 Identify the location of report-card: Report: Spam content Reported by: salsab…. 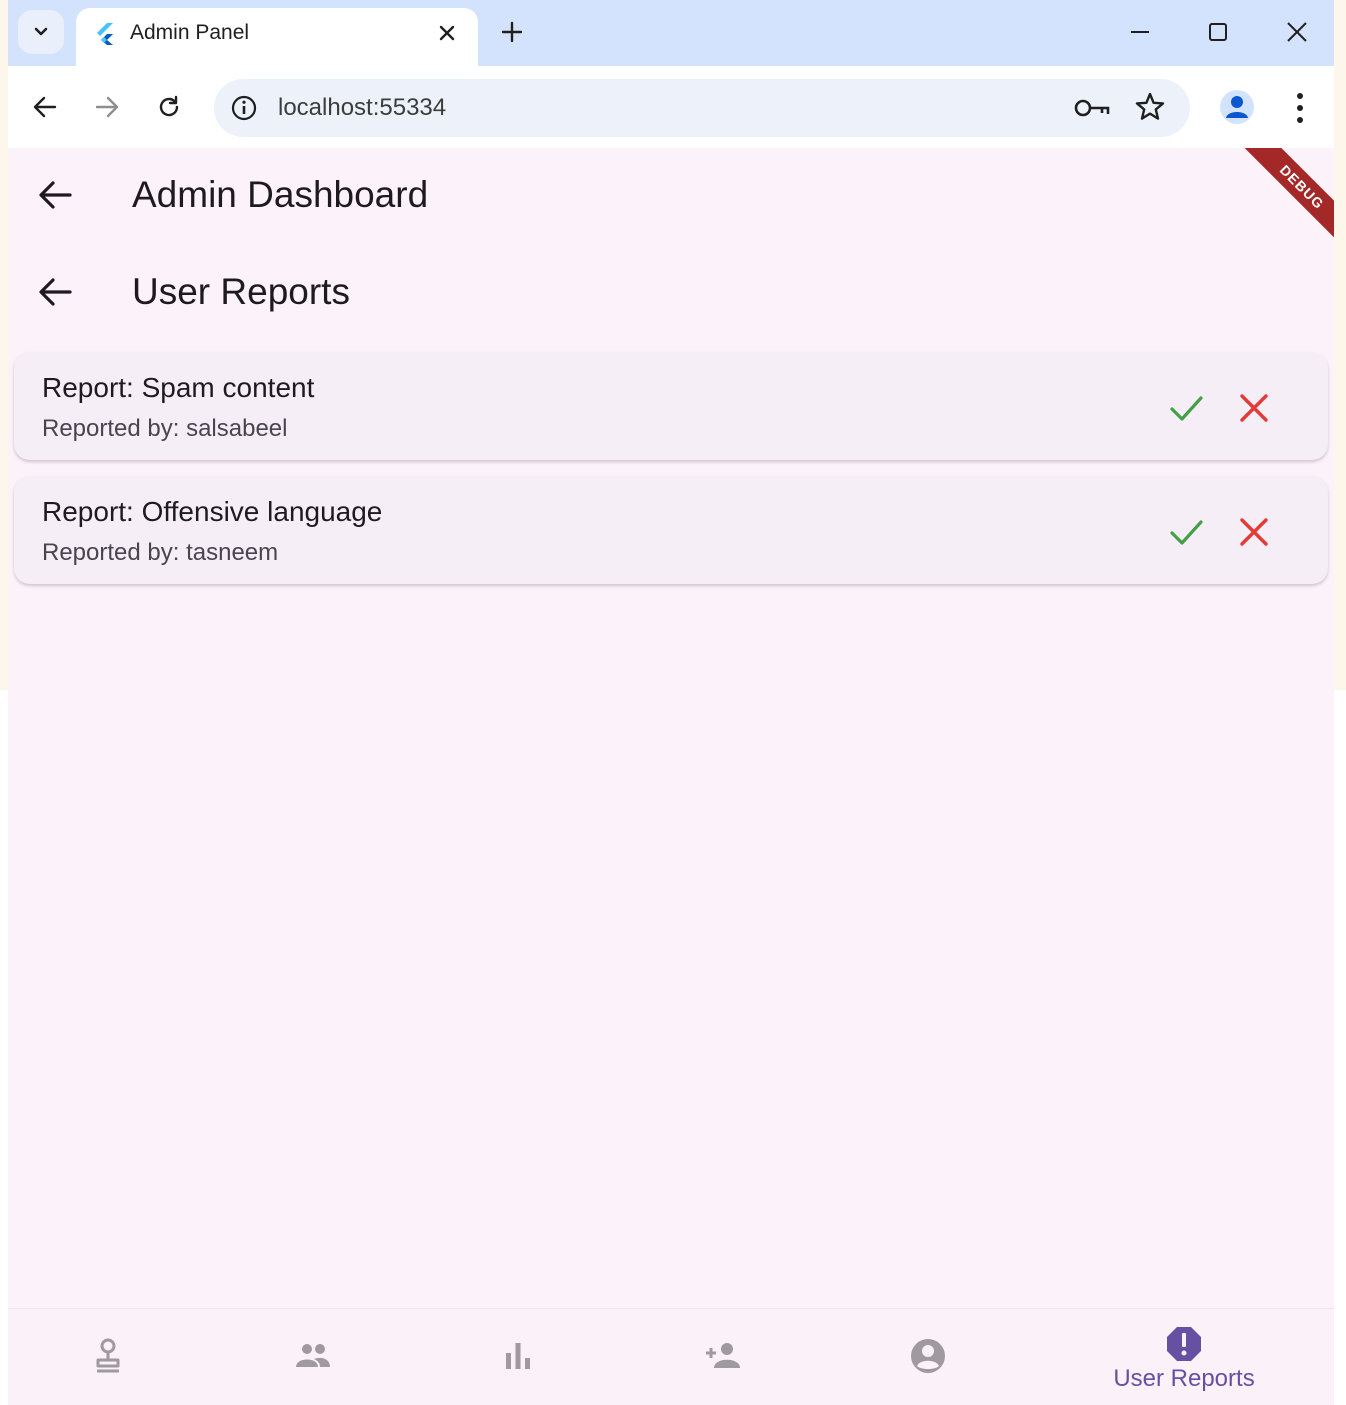
(671, 406).